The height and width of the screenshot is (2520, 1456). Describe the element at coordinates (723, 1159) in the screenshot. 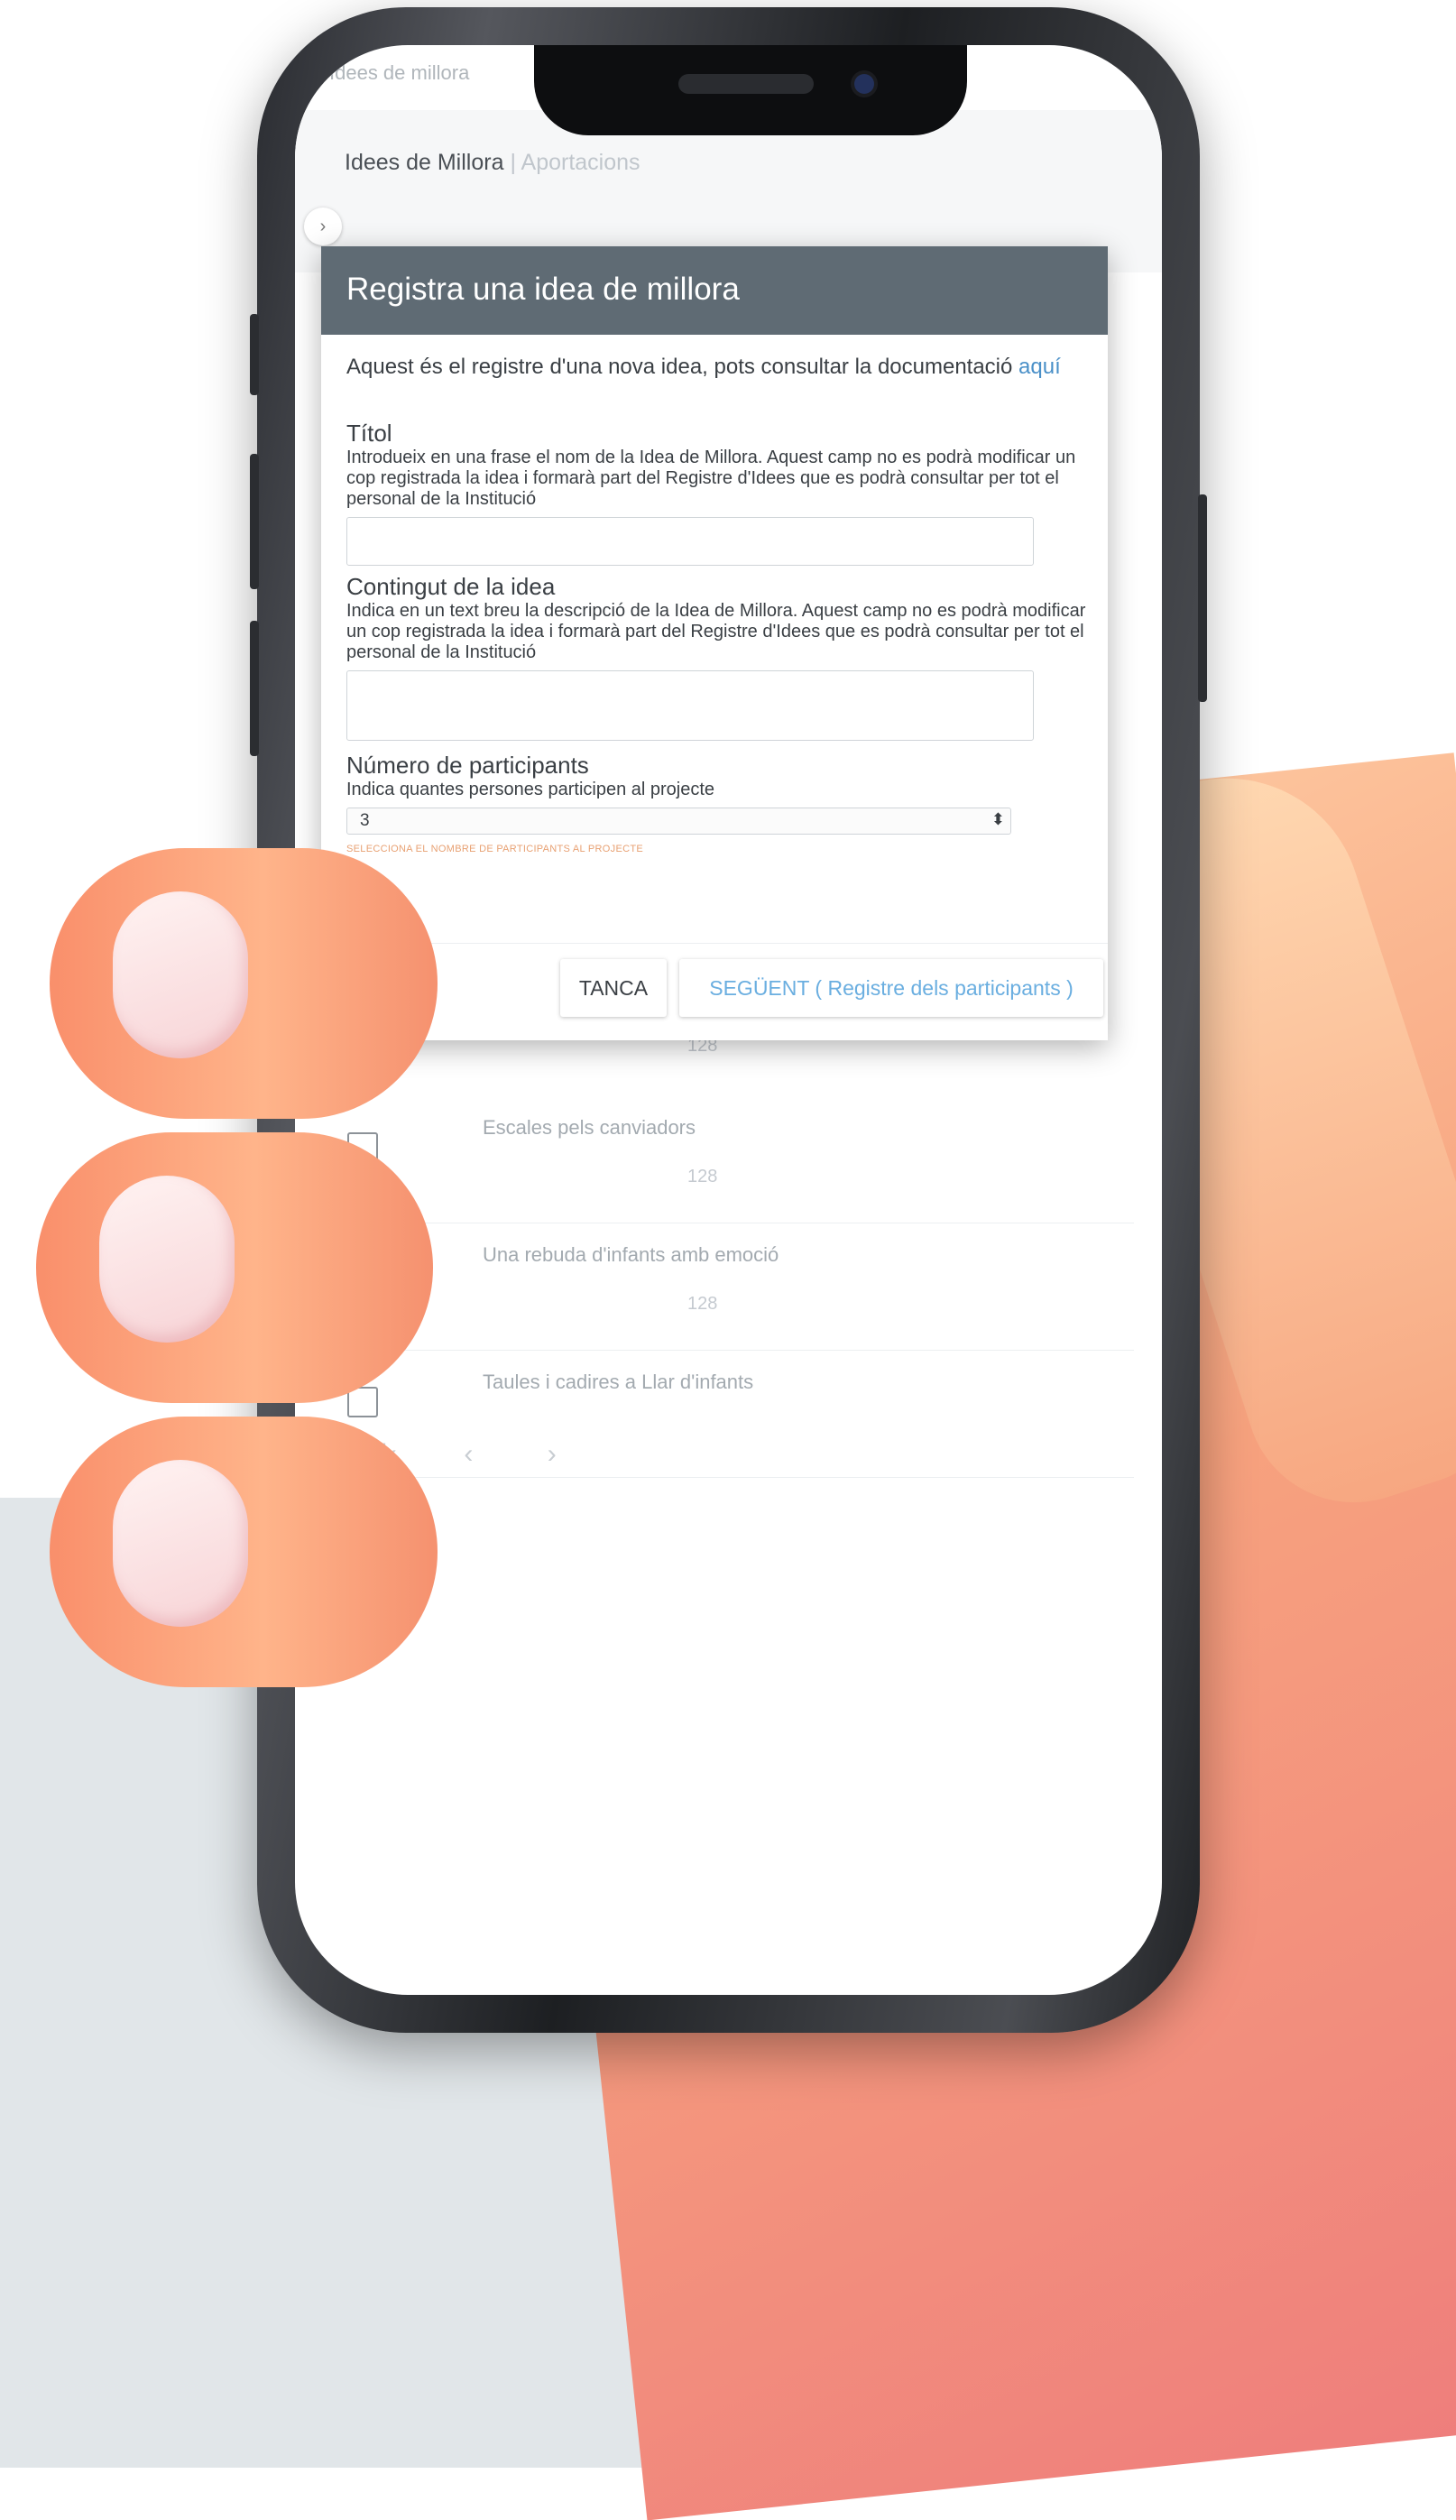

I see `list-item: Escales pels canviadors 128` at that location.